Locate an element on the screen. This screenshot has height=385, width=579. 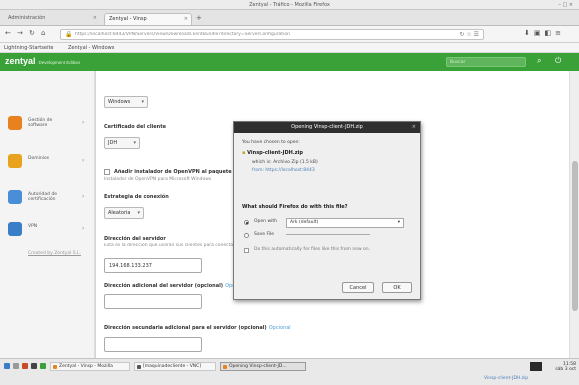
tab-label: Administración is located at coordinates (27, 18).